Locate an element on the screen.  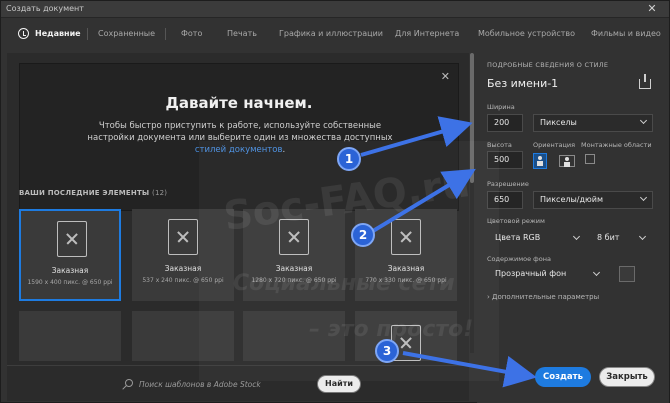
callout-badge: 1 is located at coordinates (349, 159).